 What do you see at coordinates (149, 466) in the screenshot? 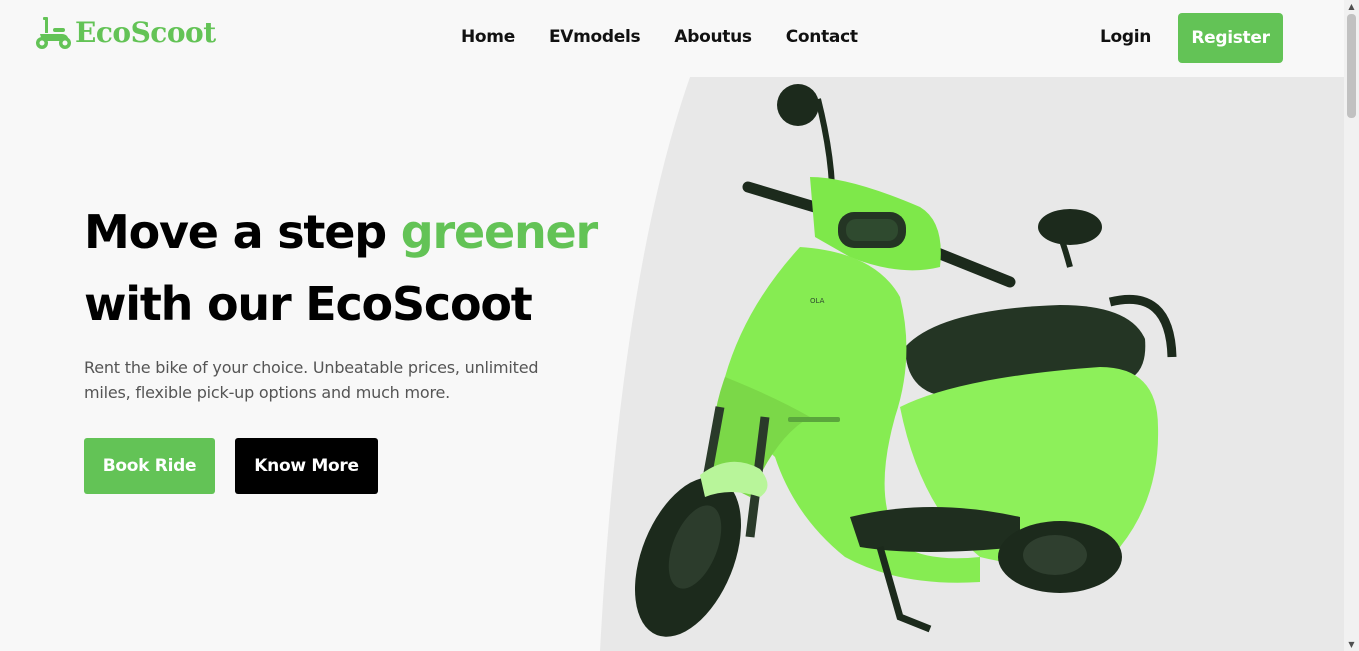
I see `book-ride-button: Book Ride` at bounding box center [149, 466].